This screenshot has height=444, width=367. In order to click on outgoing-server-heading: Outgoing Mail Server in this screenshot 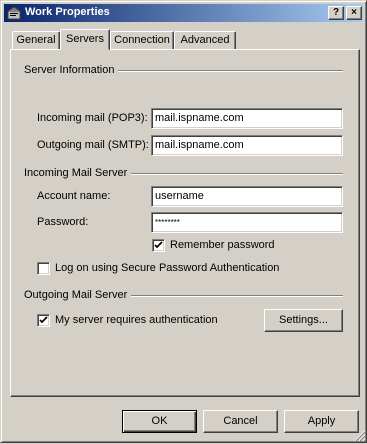, I will do `click(78, 295)`.